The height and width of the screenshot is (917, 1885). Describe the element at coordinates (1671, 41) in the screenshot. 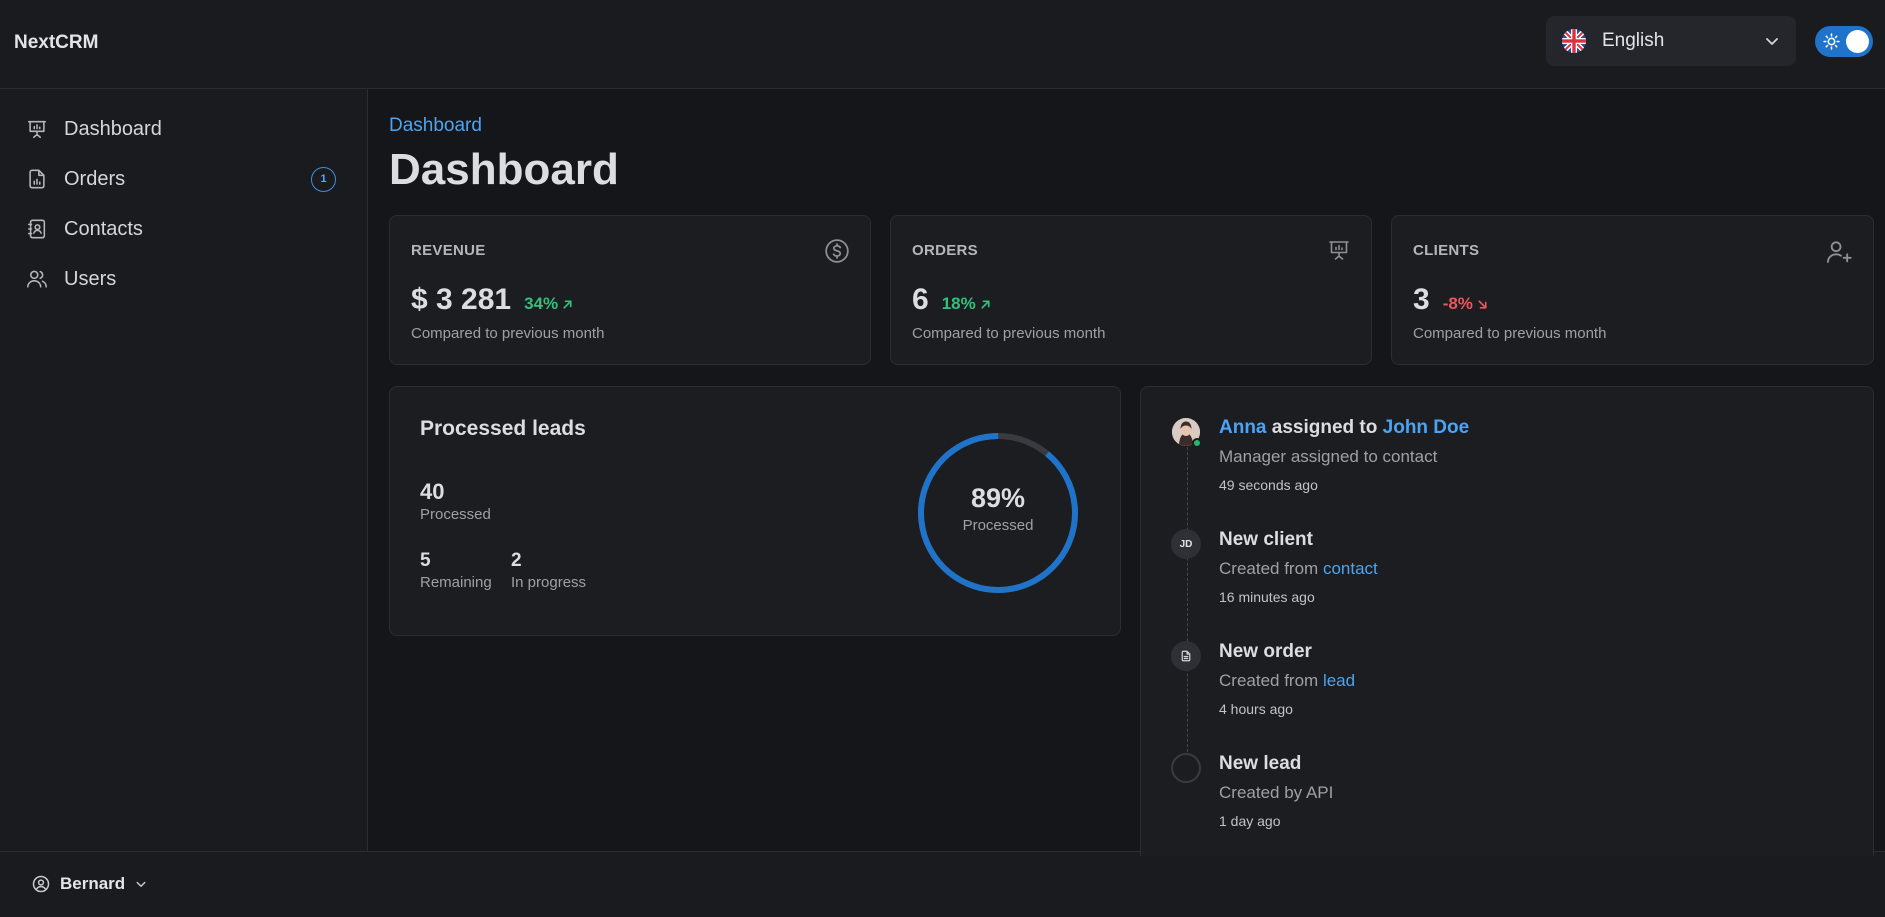

I see `language-select: English` at that location.